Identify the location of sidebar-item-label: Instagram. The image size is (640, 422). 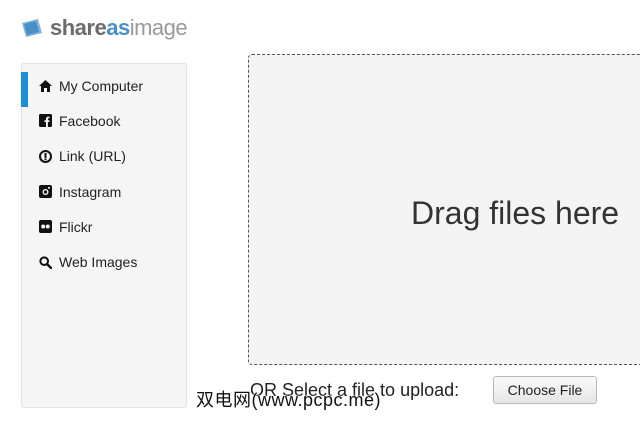
(90, 191).